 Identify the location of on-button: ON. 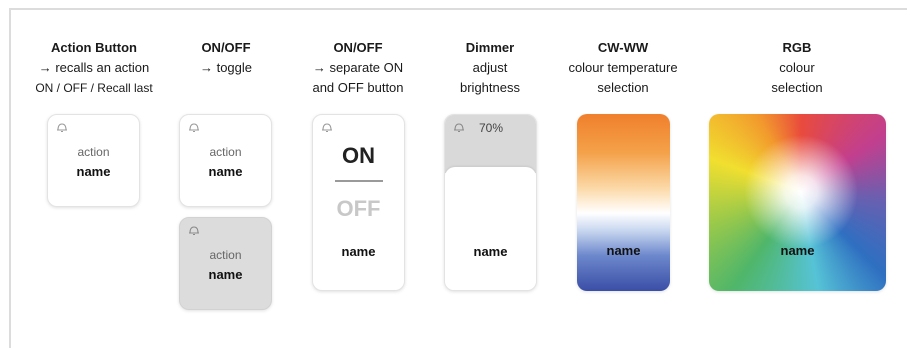
(358, 156).